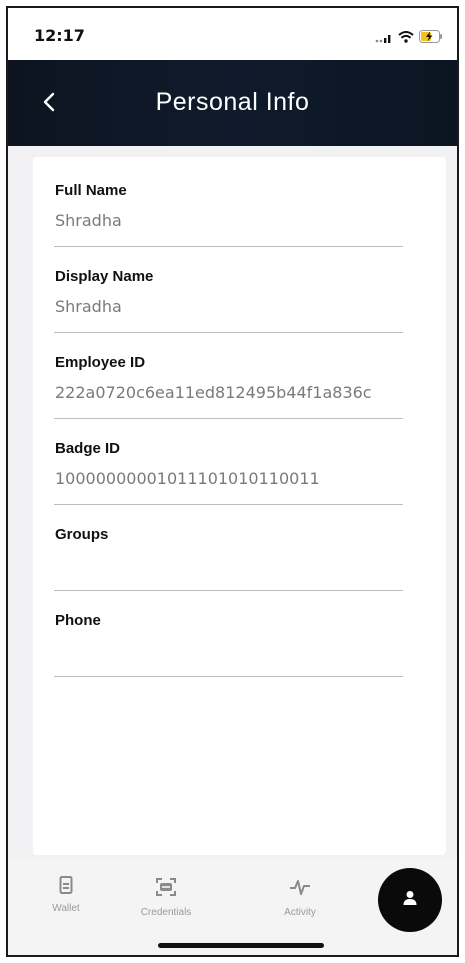  What do you see at coordinates (78, 620) in the screenshot?
I see `field-label: Phone` at bounding box center [78, 620].